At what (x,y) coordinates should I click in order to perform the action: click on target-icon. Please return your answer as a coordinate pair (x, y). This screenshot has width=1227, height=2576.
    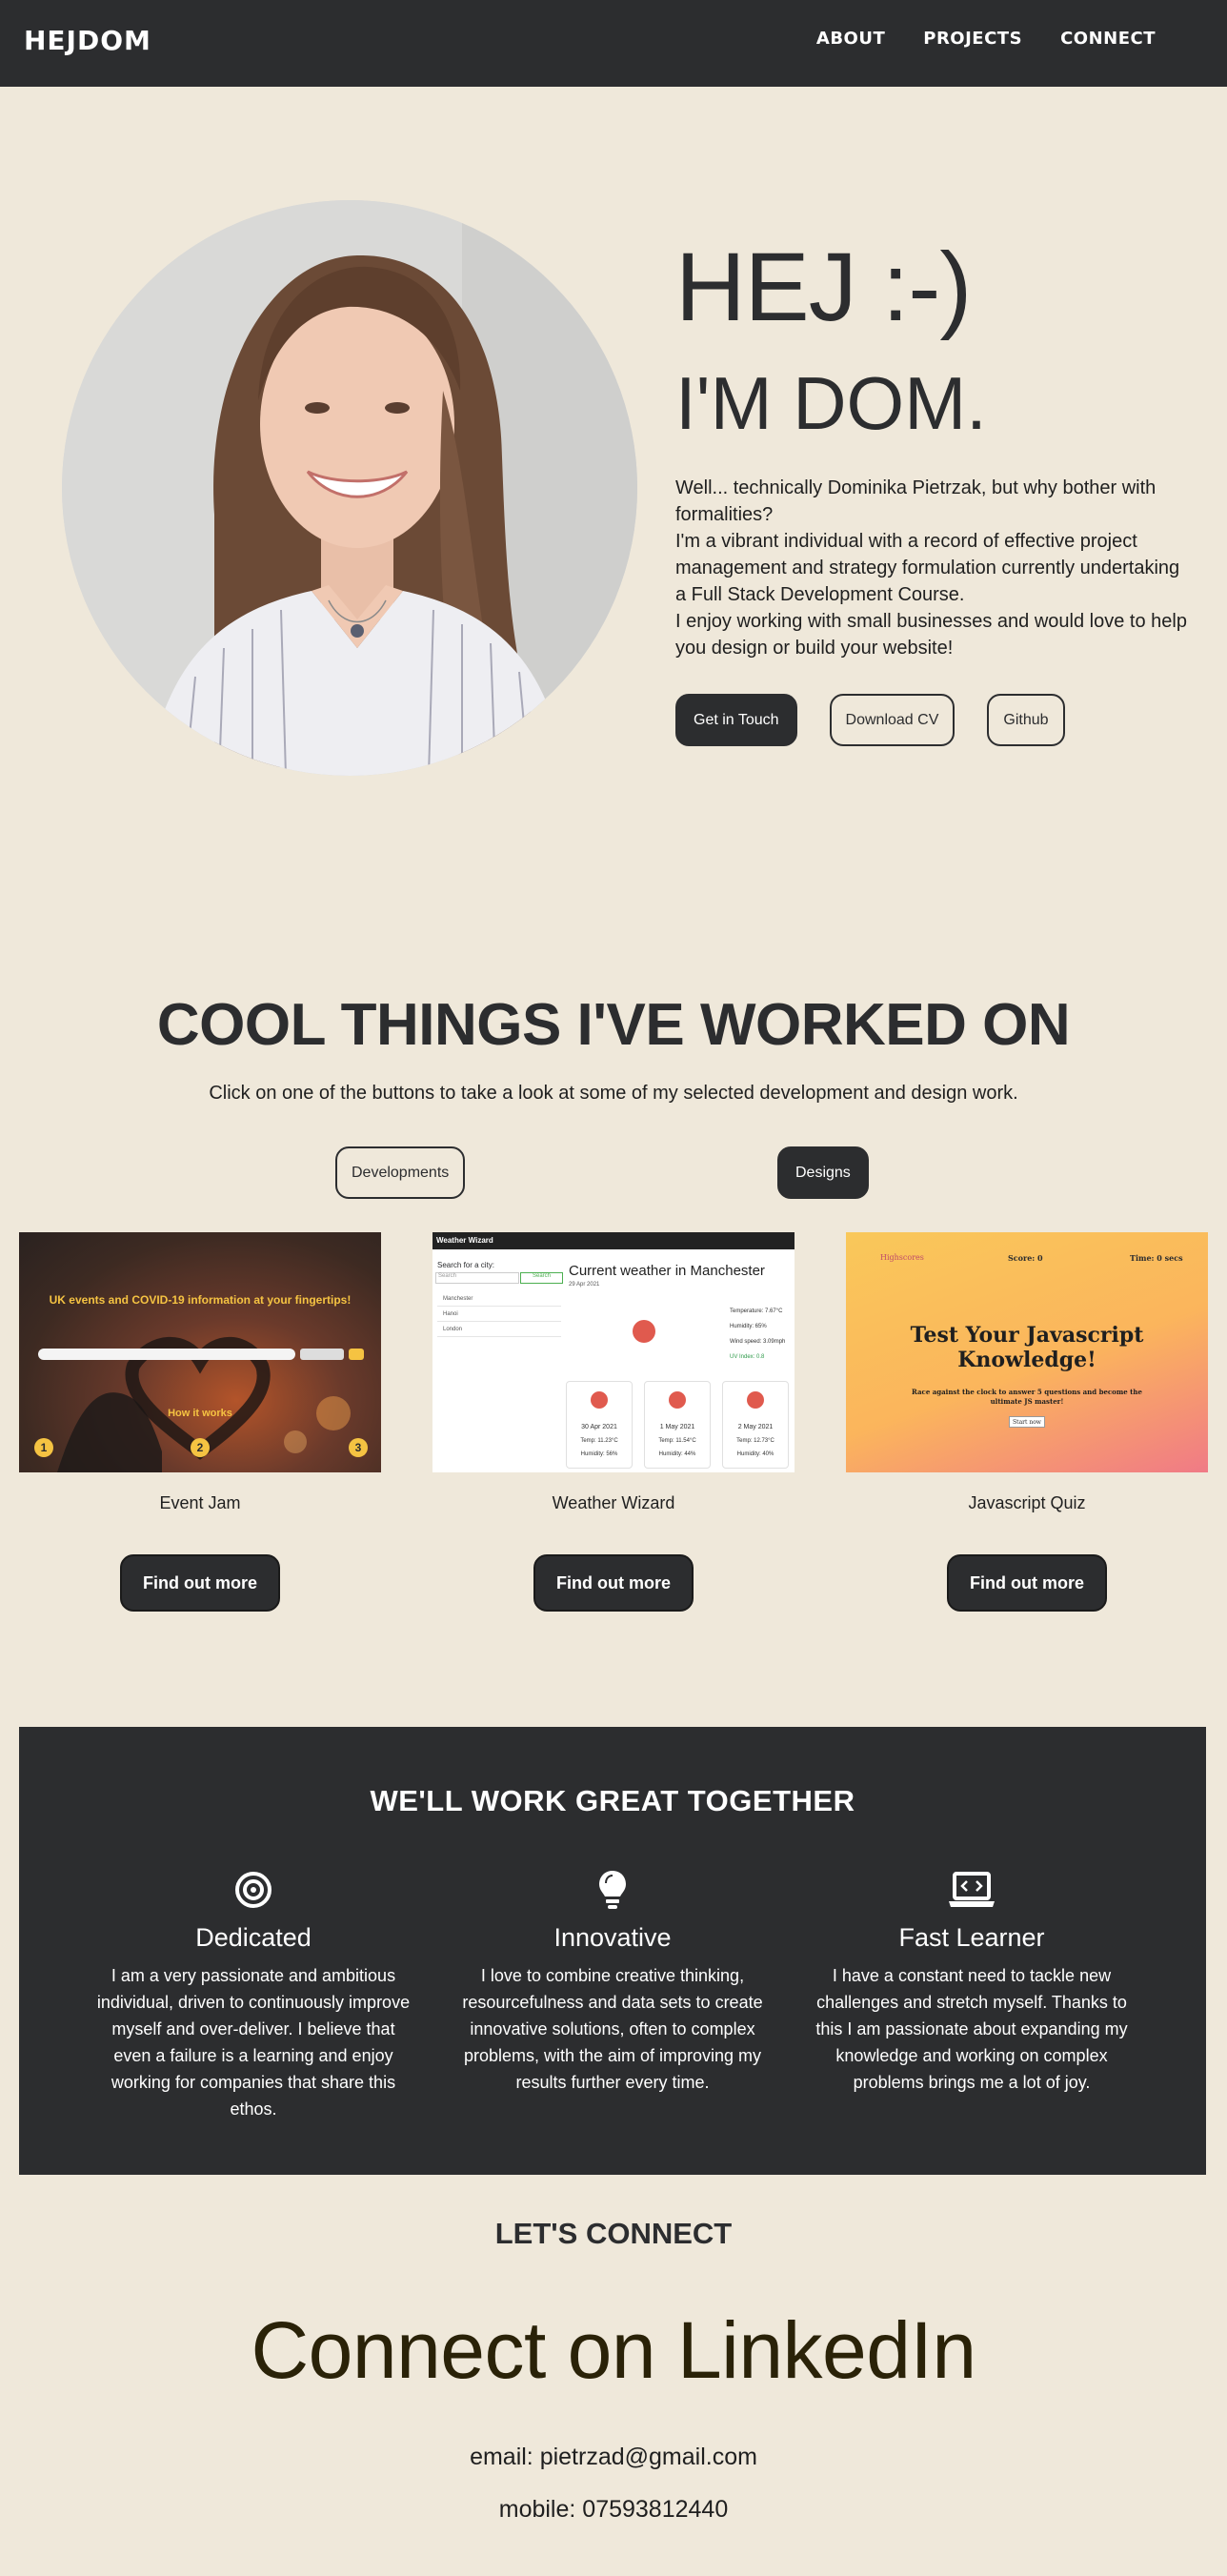
    Looking at the image, I should click on (253, 1890).